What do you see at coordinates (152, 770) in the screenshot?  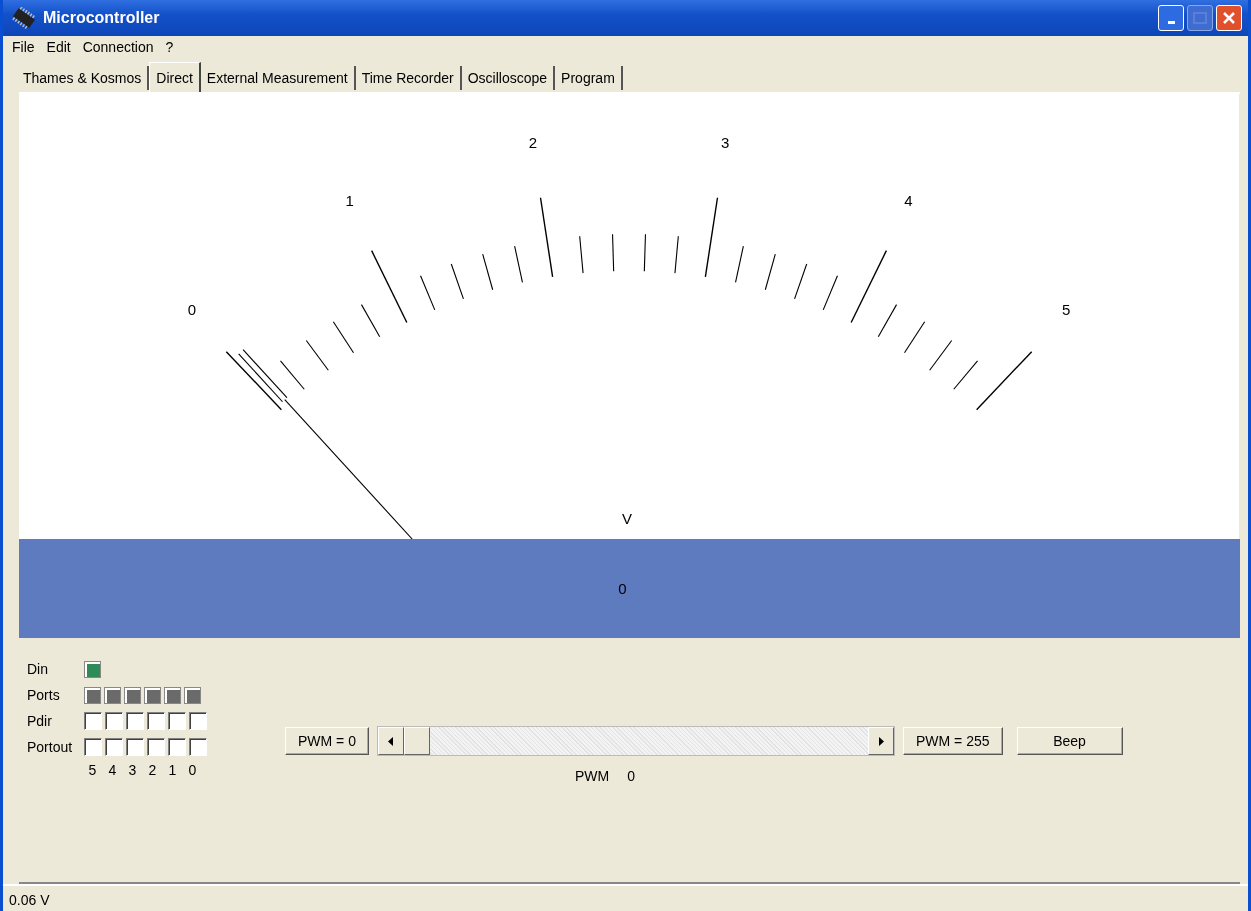 I see `bit-number: 2` at bounding box center [152, 770].